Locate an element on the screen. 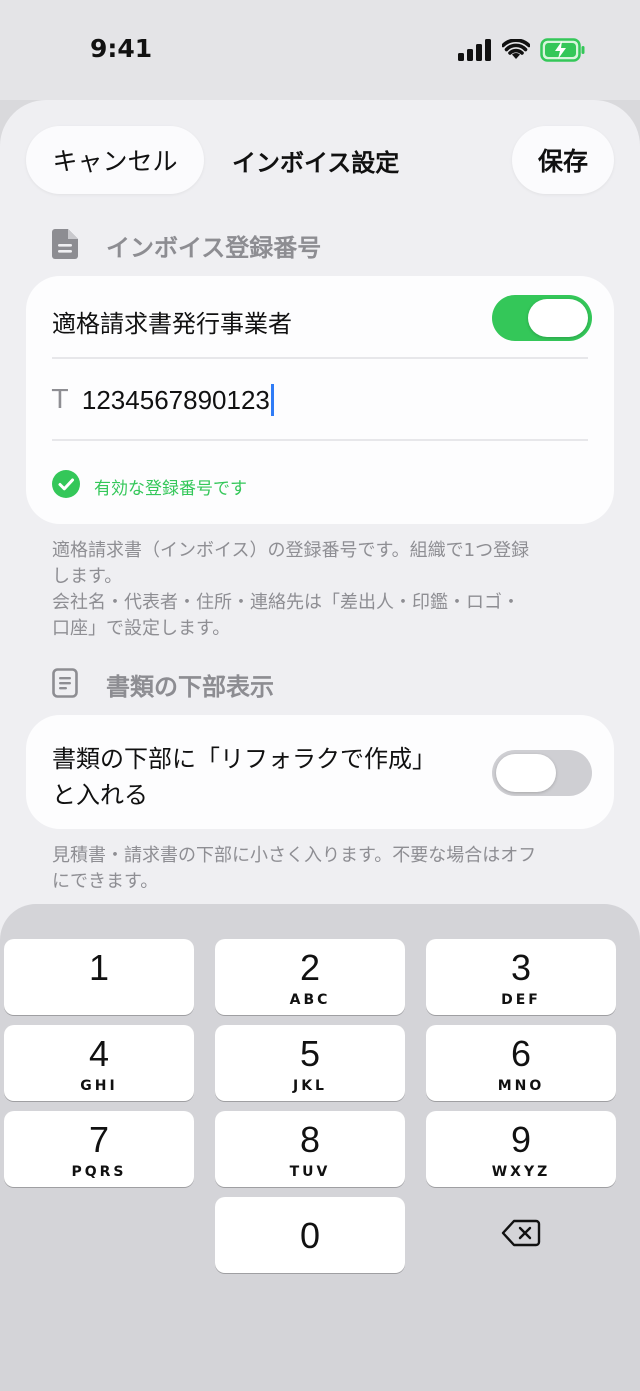  key-7: 7 PQRS is located at coordinates (99, 1149).